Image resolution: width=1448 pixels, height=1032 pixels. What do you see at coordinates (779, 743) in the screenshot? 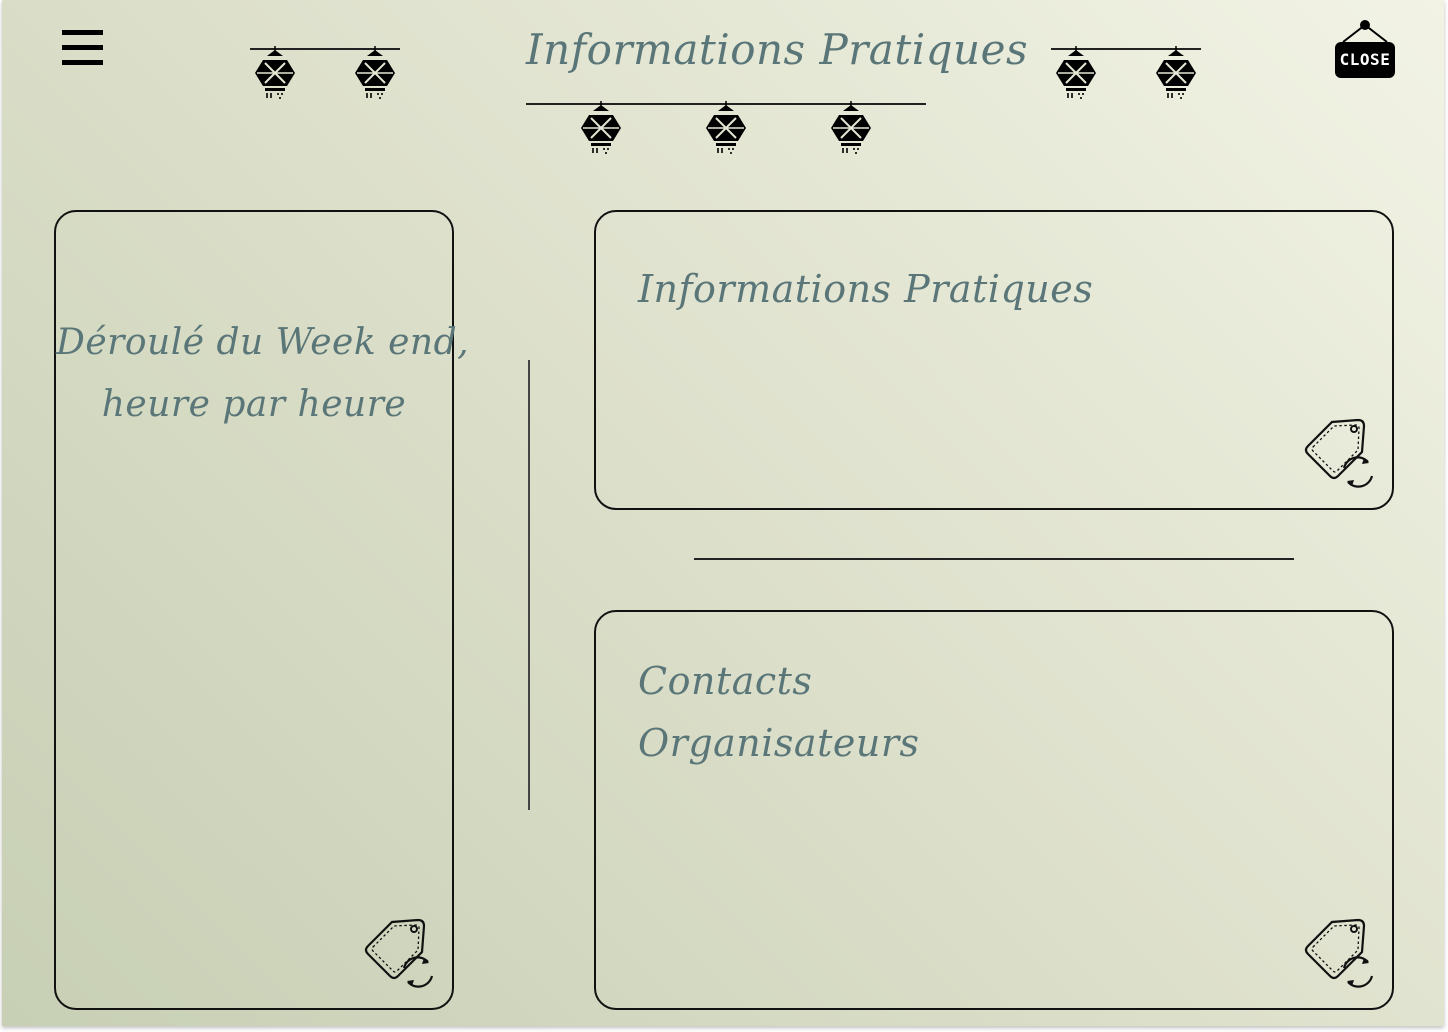
I see `contacts-title-line2: Organisateurs` at bounding box center [779, 743].